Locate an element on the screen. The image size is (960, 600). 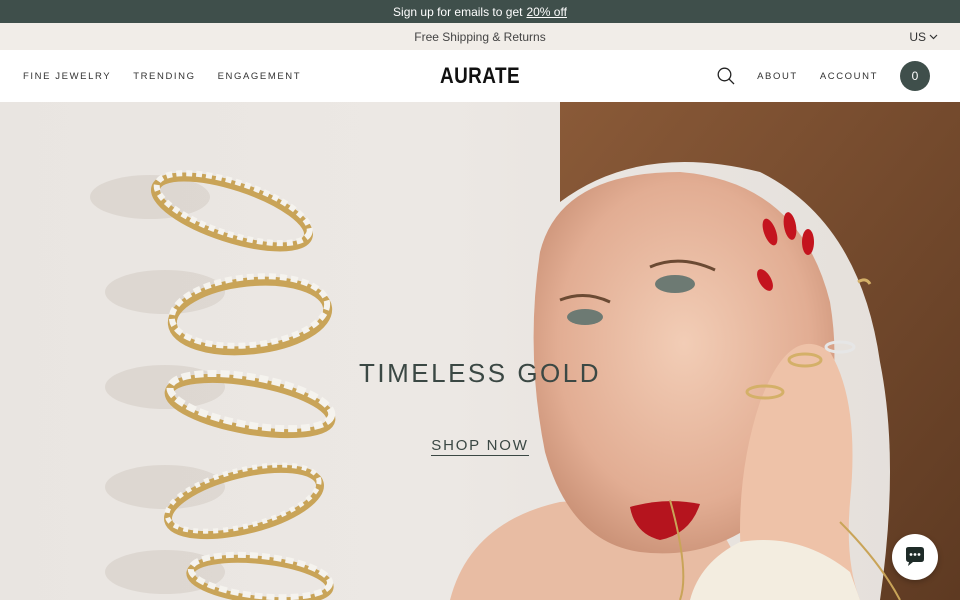
region-label: US is located at coordinates (917, 36).